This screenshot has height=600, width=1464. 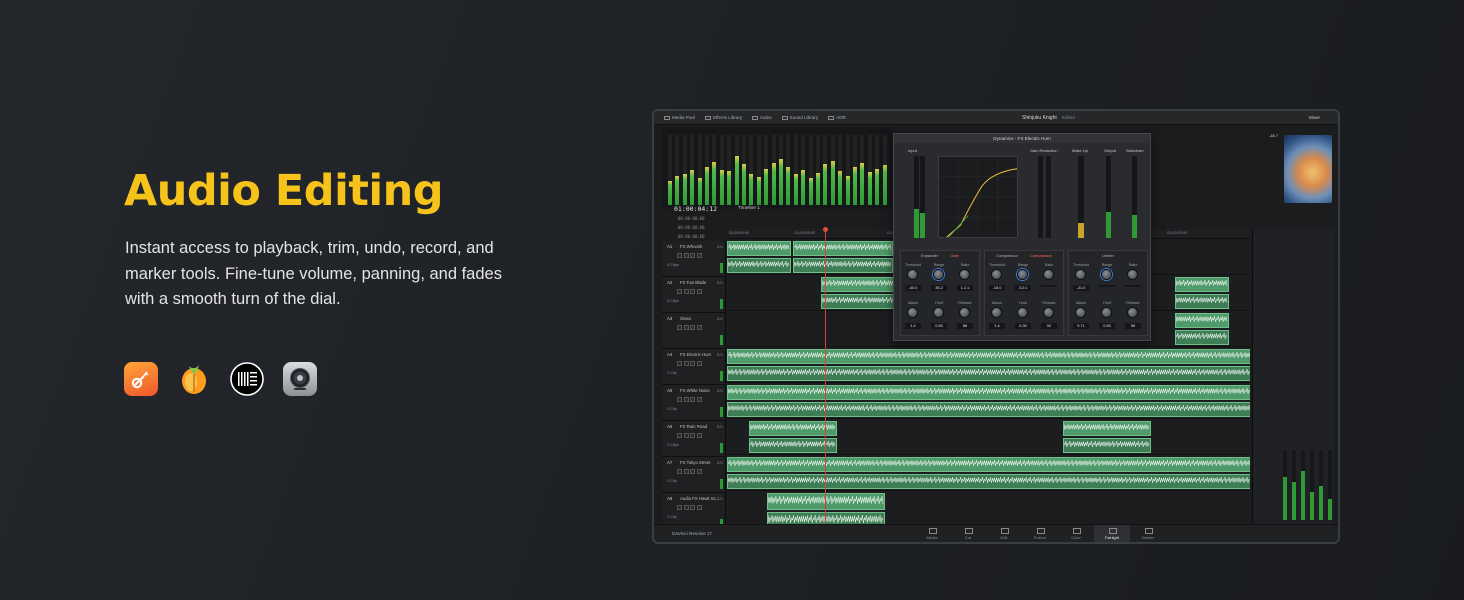 What do you see at coordinates (694, 403) in the screenshot?
I see `track-header-a5: A5 FX White Noise 3.0 1 Clip` at bounding box center [694, 403].